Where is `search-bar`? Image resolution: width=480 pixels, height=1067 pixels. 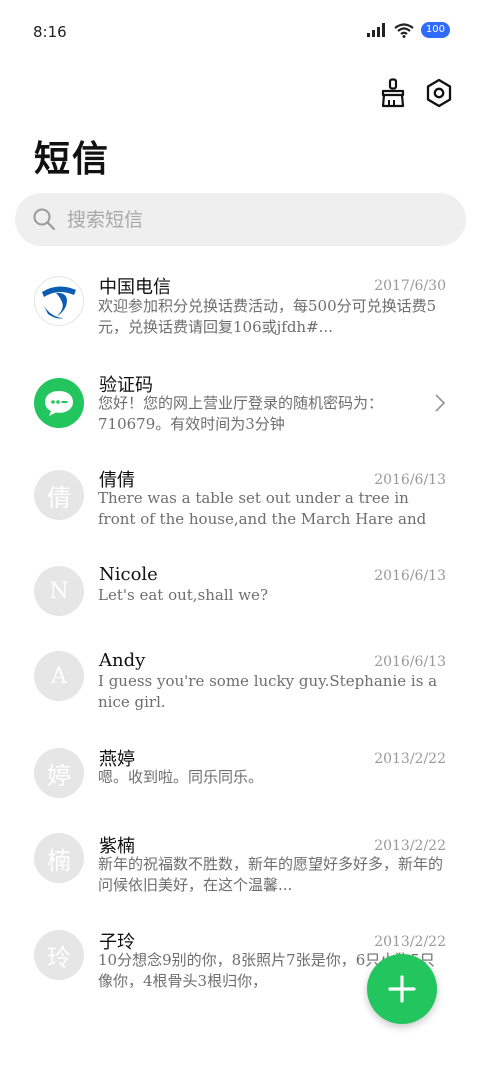
search-bar is located at coordinates (240, 219).